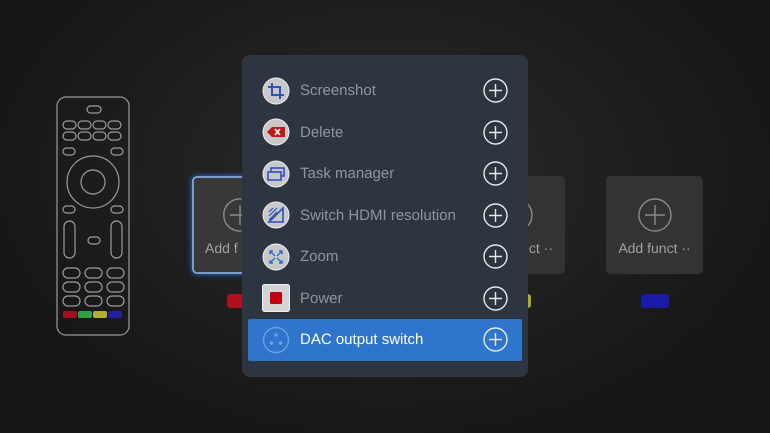 Image resolution: width=770 pixels, height=433 pixels. I want to click on menu-item: Screenshot, so click(385, 91).